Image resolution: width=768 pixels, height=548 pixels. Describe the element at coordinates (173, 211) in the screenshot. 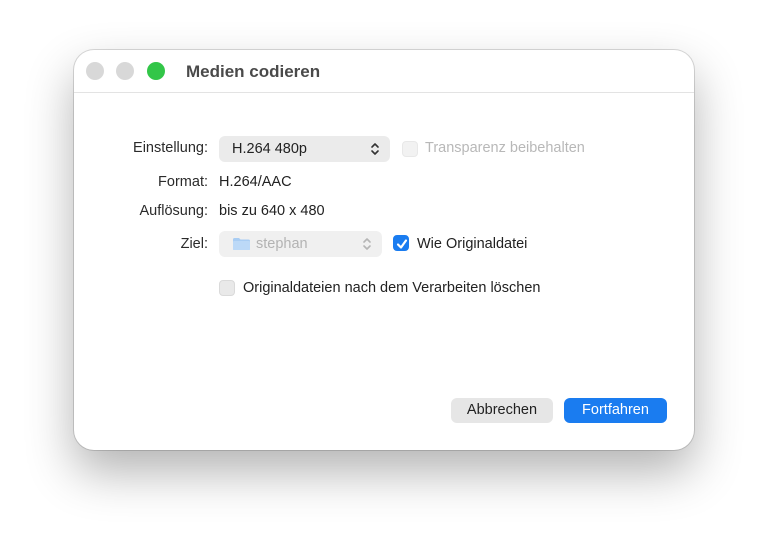

I see `resolution-label: Auflösung:` at that location.